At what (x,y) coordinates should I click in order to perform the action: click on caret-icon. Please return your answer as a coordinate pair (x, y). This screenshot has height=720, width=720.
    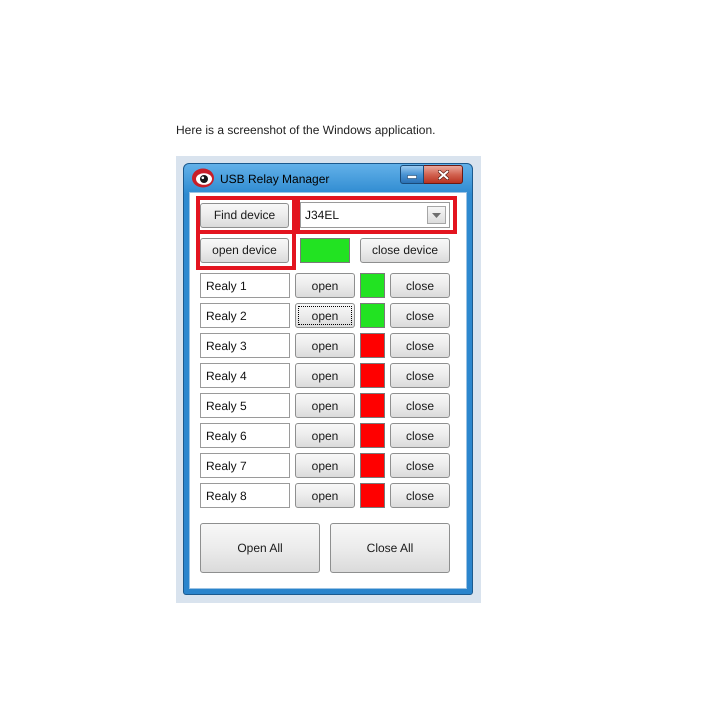
    Looking at the image, I should click on (436, 215).